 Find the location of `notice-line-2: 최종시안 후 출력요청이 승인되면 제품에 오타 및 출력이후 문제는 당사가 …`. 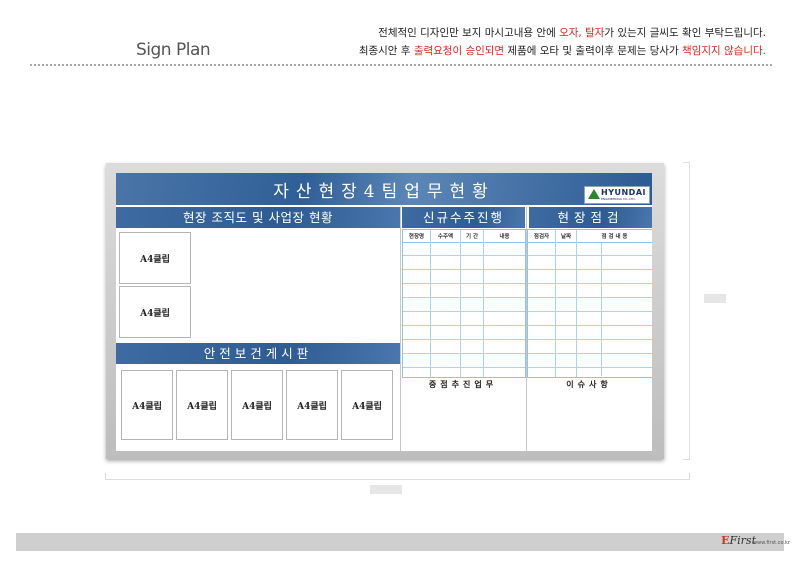

notice-line-2: 최종시안 후 출력요청이 승인되면 제품에 오타 및 출력이후 문제는 당사가 … is located at coordinates (562, 51).